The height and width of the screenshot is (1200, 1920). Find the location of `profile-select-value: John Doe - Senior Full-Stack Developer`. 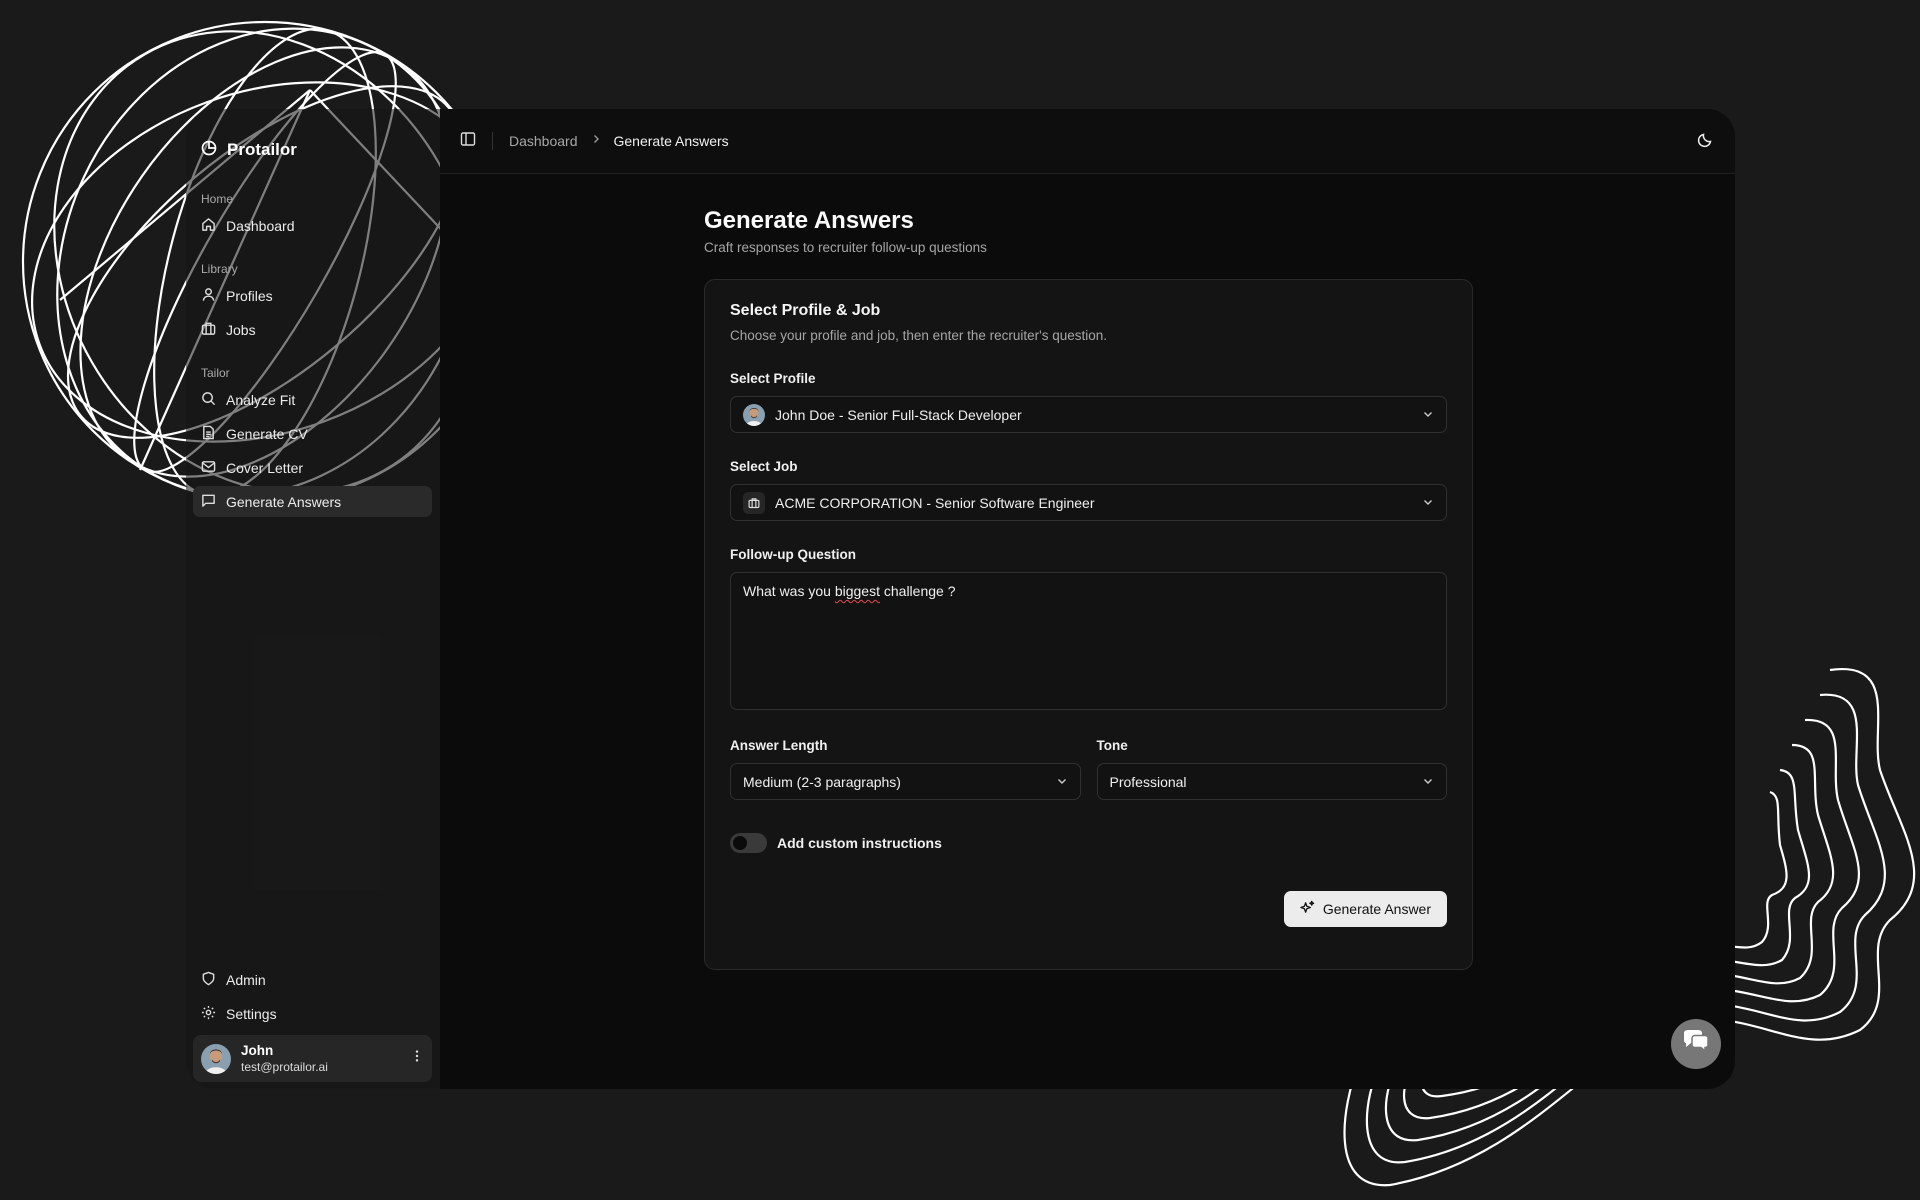

profile-select-value: John Doe - Senior Full-Stack Developer is located at coordinates (898, 414).